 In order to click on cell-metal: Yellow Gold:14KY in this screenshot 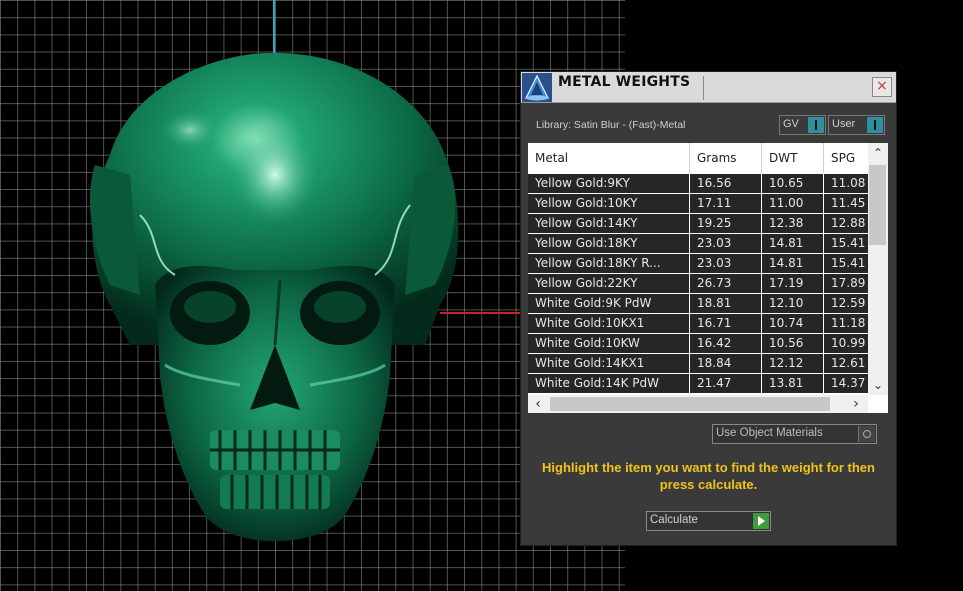, I will do `click(609, 223)`.